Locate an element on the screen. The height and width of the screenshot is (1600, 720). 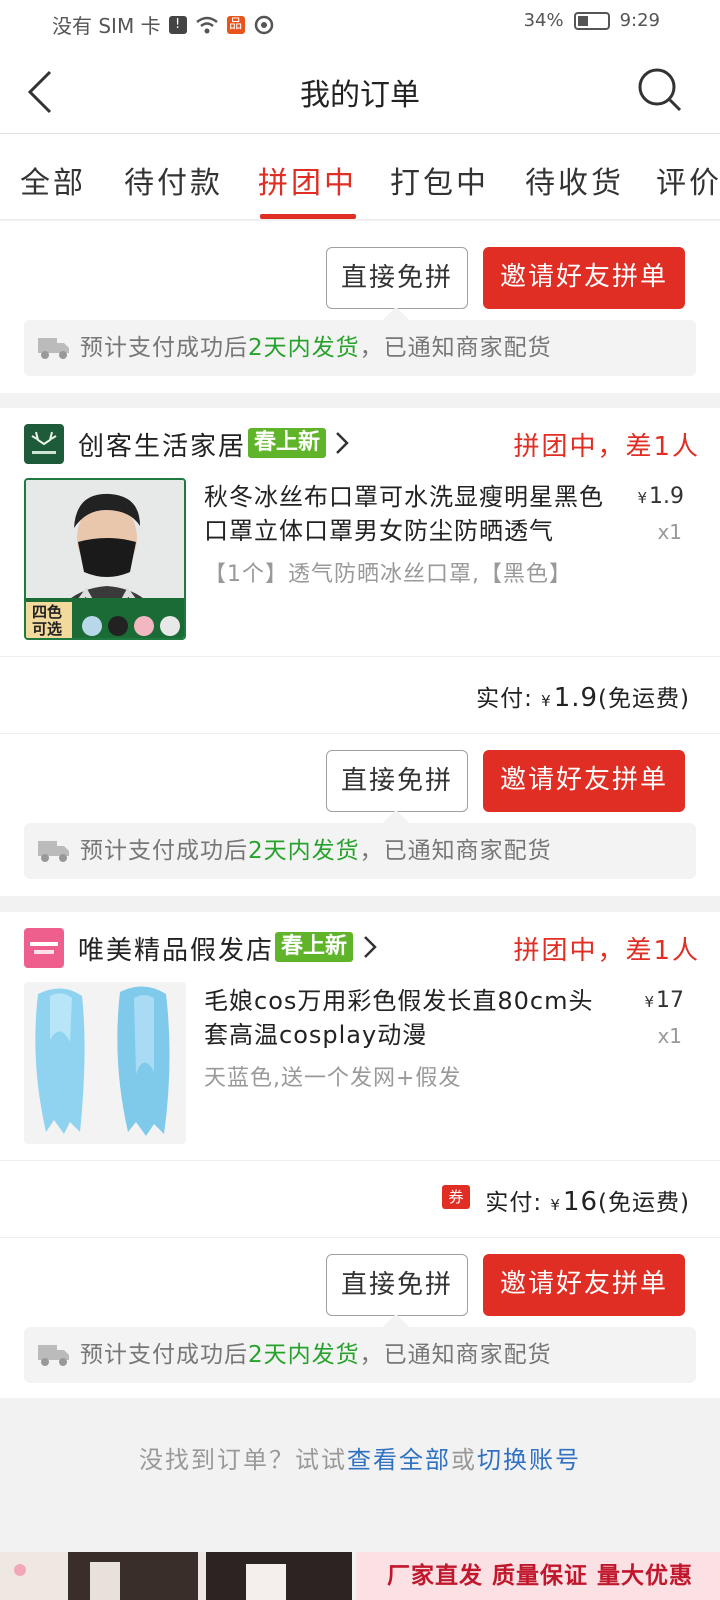
switch-account-link: 切换账号 is located at coordinates (529, 1460).